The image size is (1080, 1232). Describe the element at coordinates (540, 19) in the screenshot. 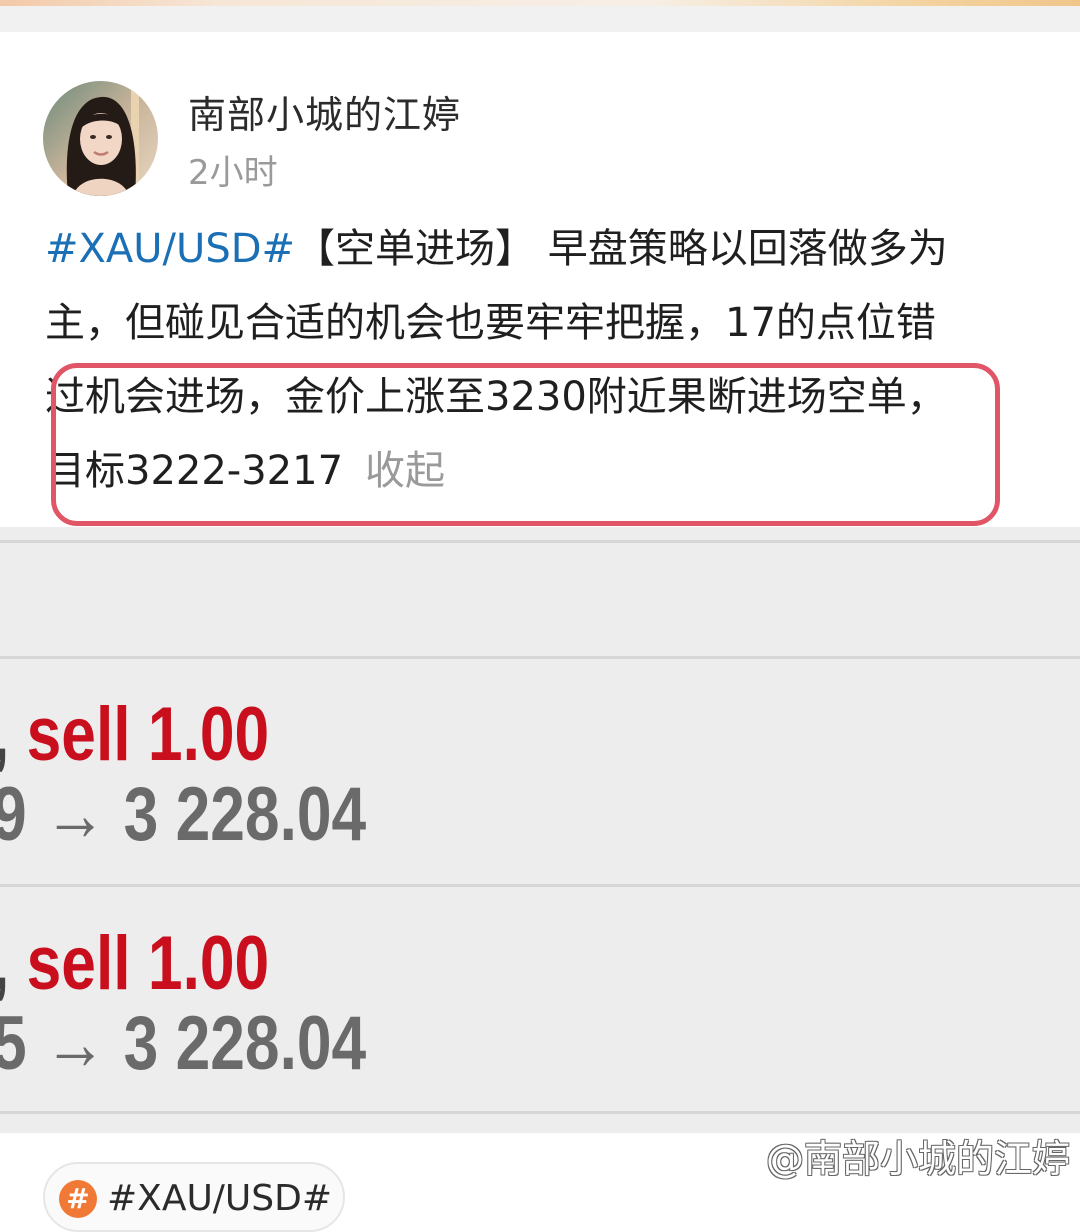

I see `section-divider` at that location.